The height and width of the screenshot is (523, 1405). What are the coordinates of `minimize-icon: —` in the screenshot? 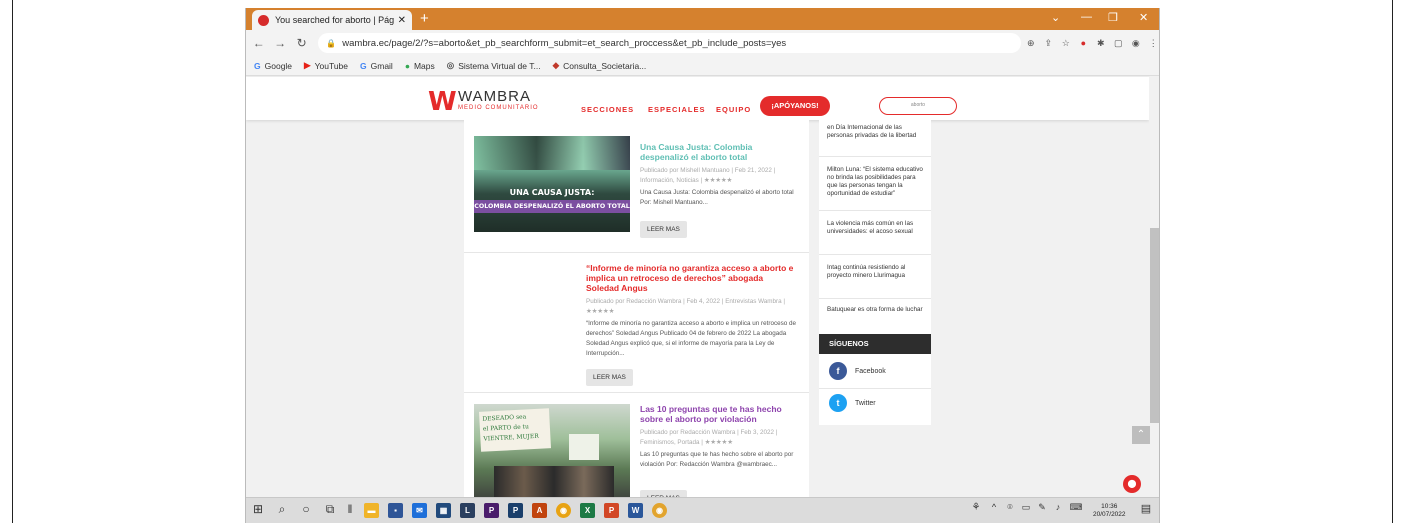 It's located at (1086, 17).